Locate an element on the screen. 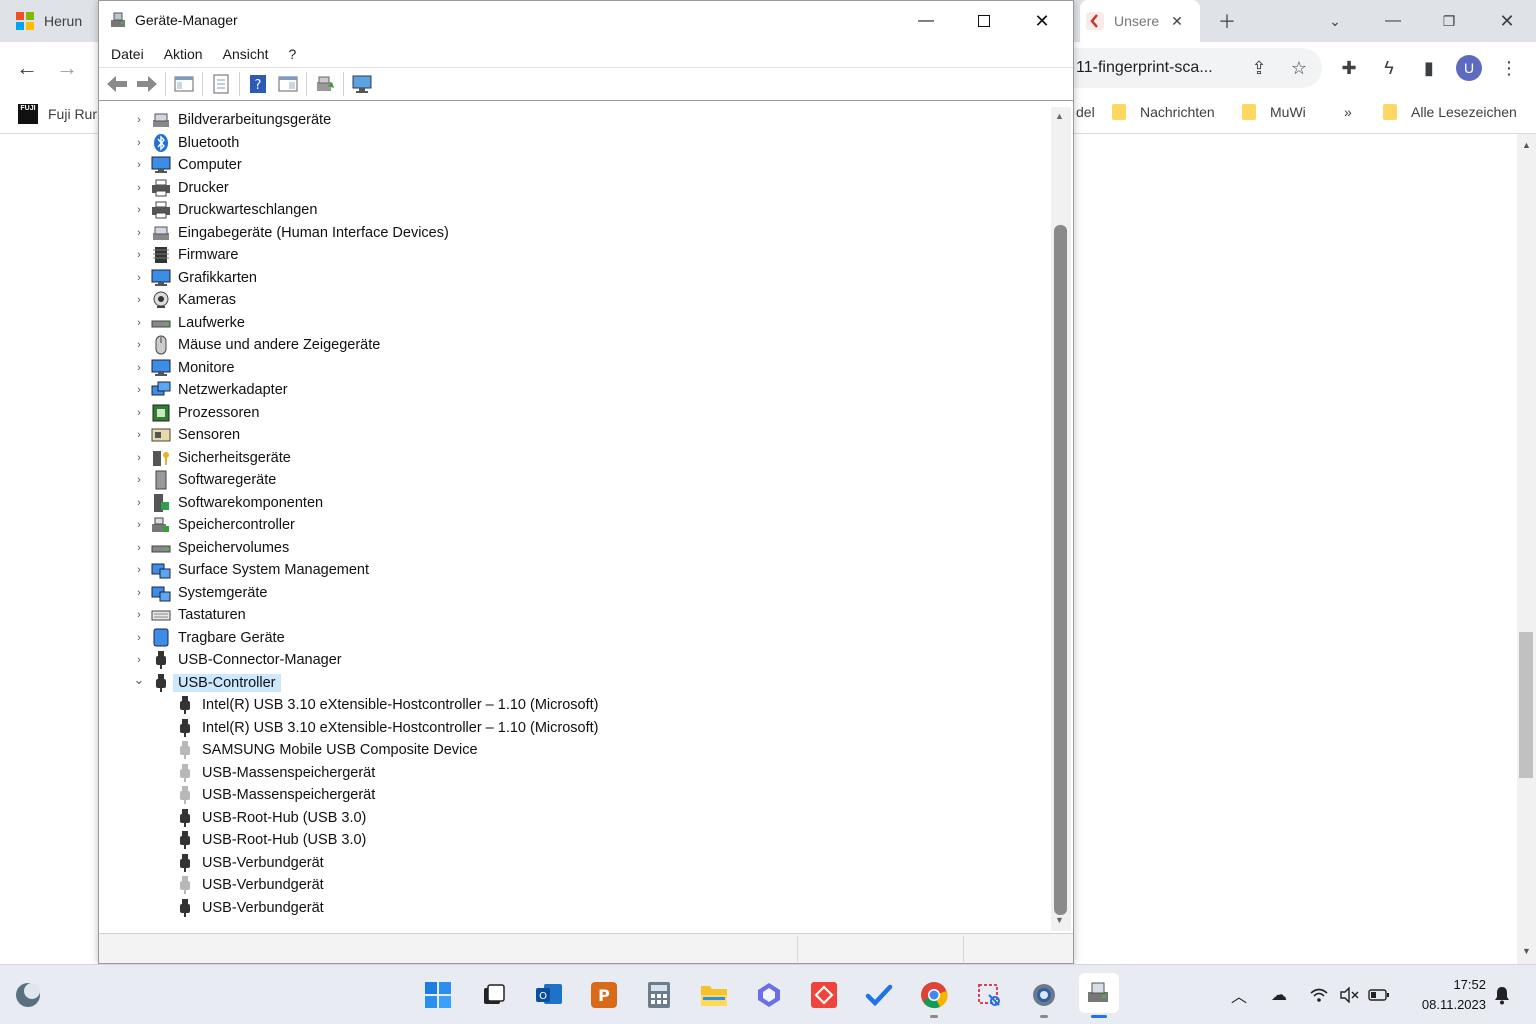 The image size is (1536, 1024). minimize-icon: — is located at coordinates (1393, 21).